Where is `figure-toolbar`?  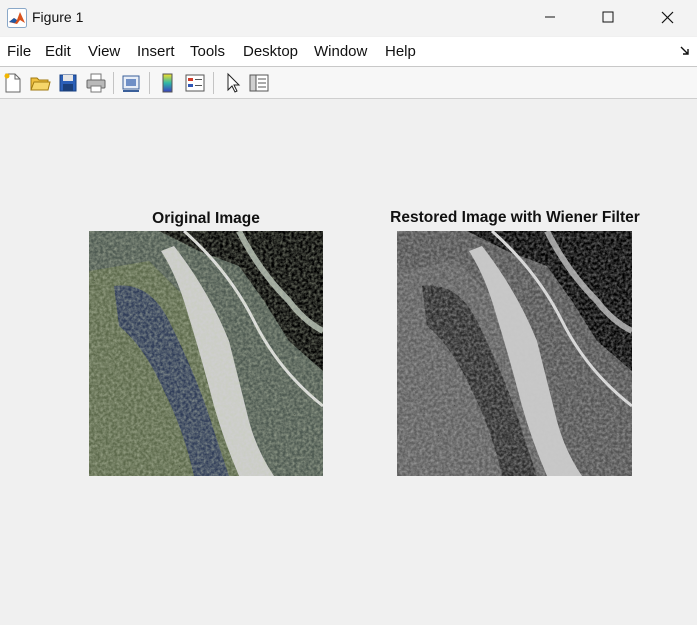
figure-toolbar is located at coordinates (348, 83).